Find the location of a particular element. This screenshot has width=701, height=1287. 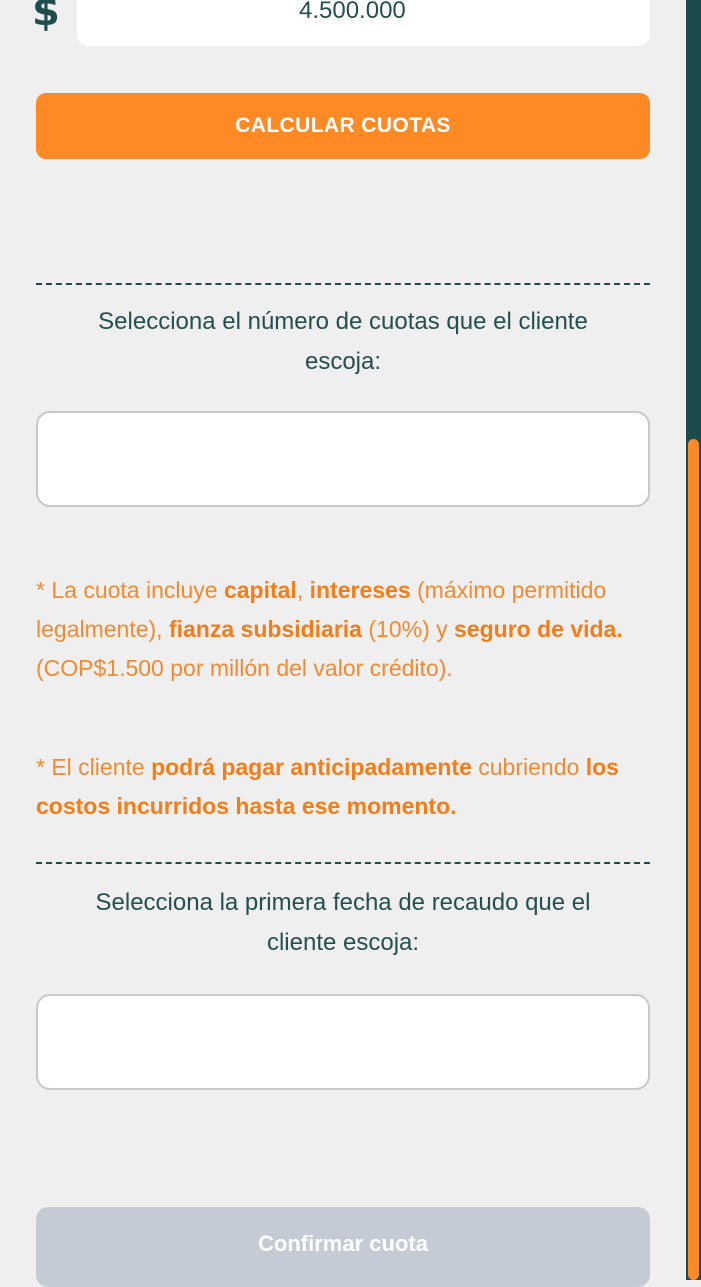

note1-interest: intereses is located at coordinates (360, 590).